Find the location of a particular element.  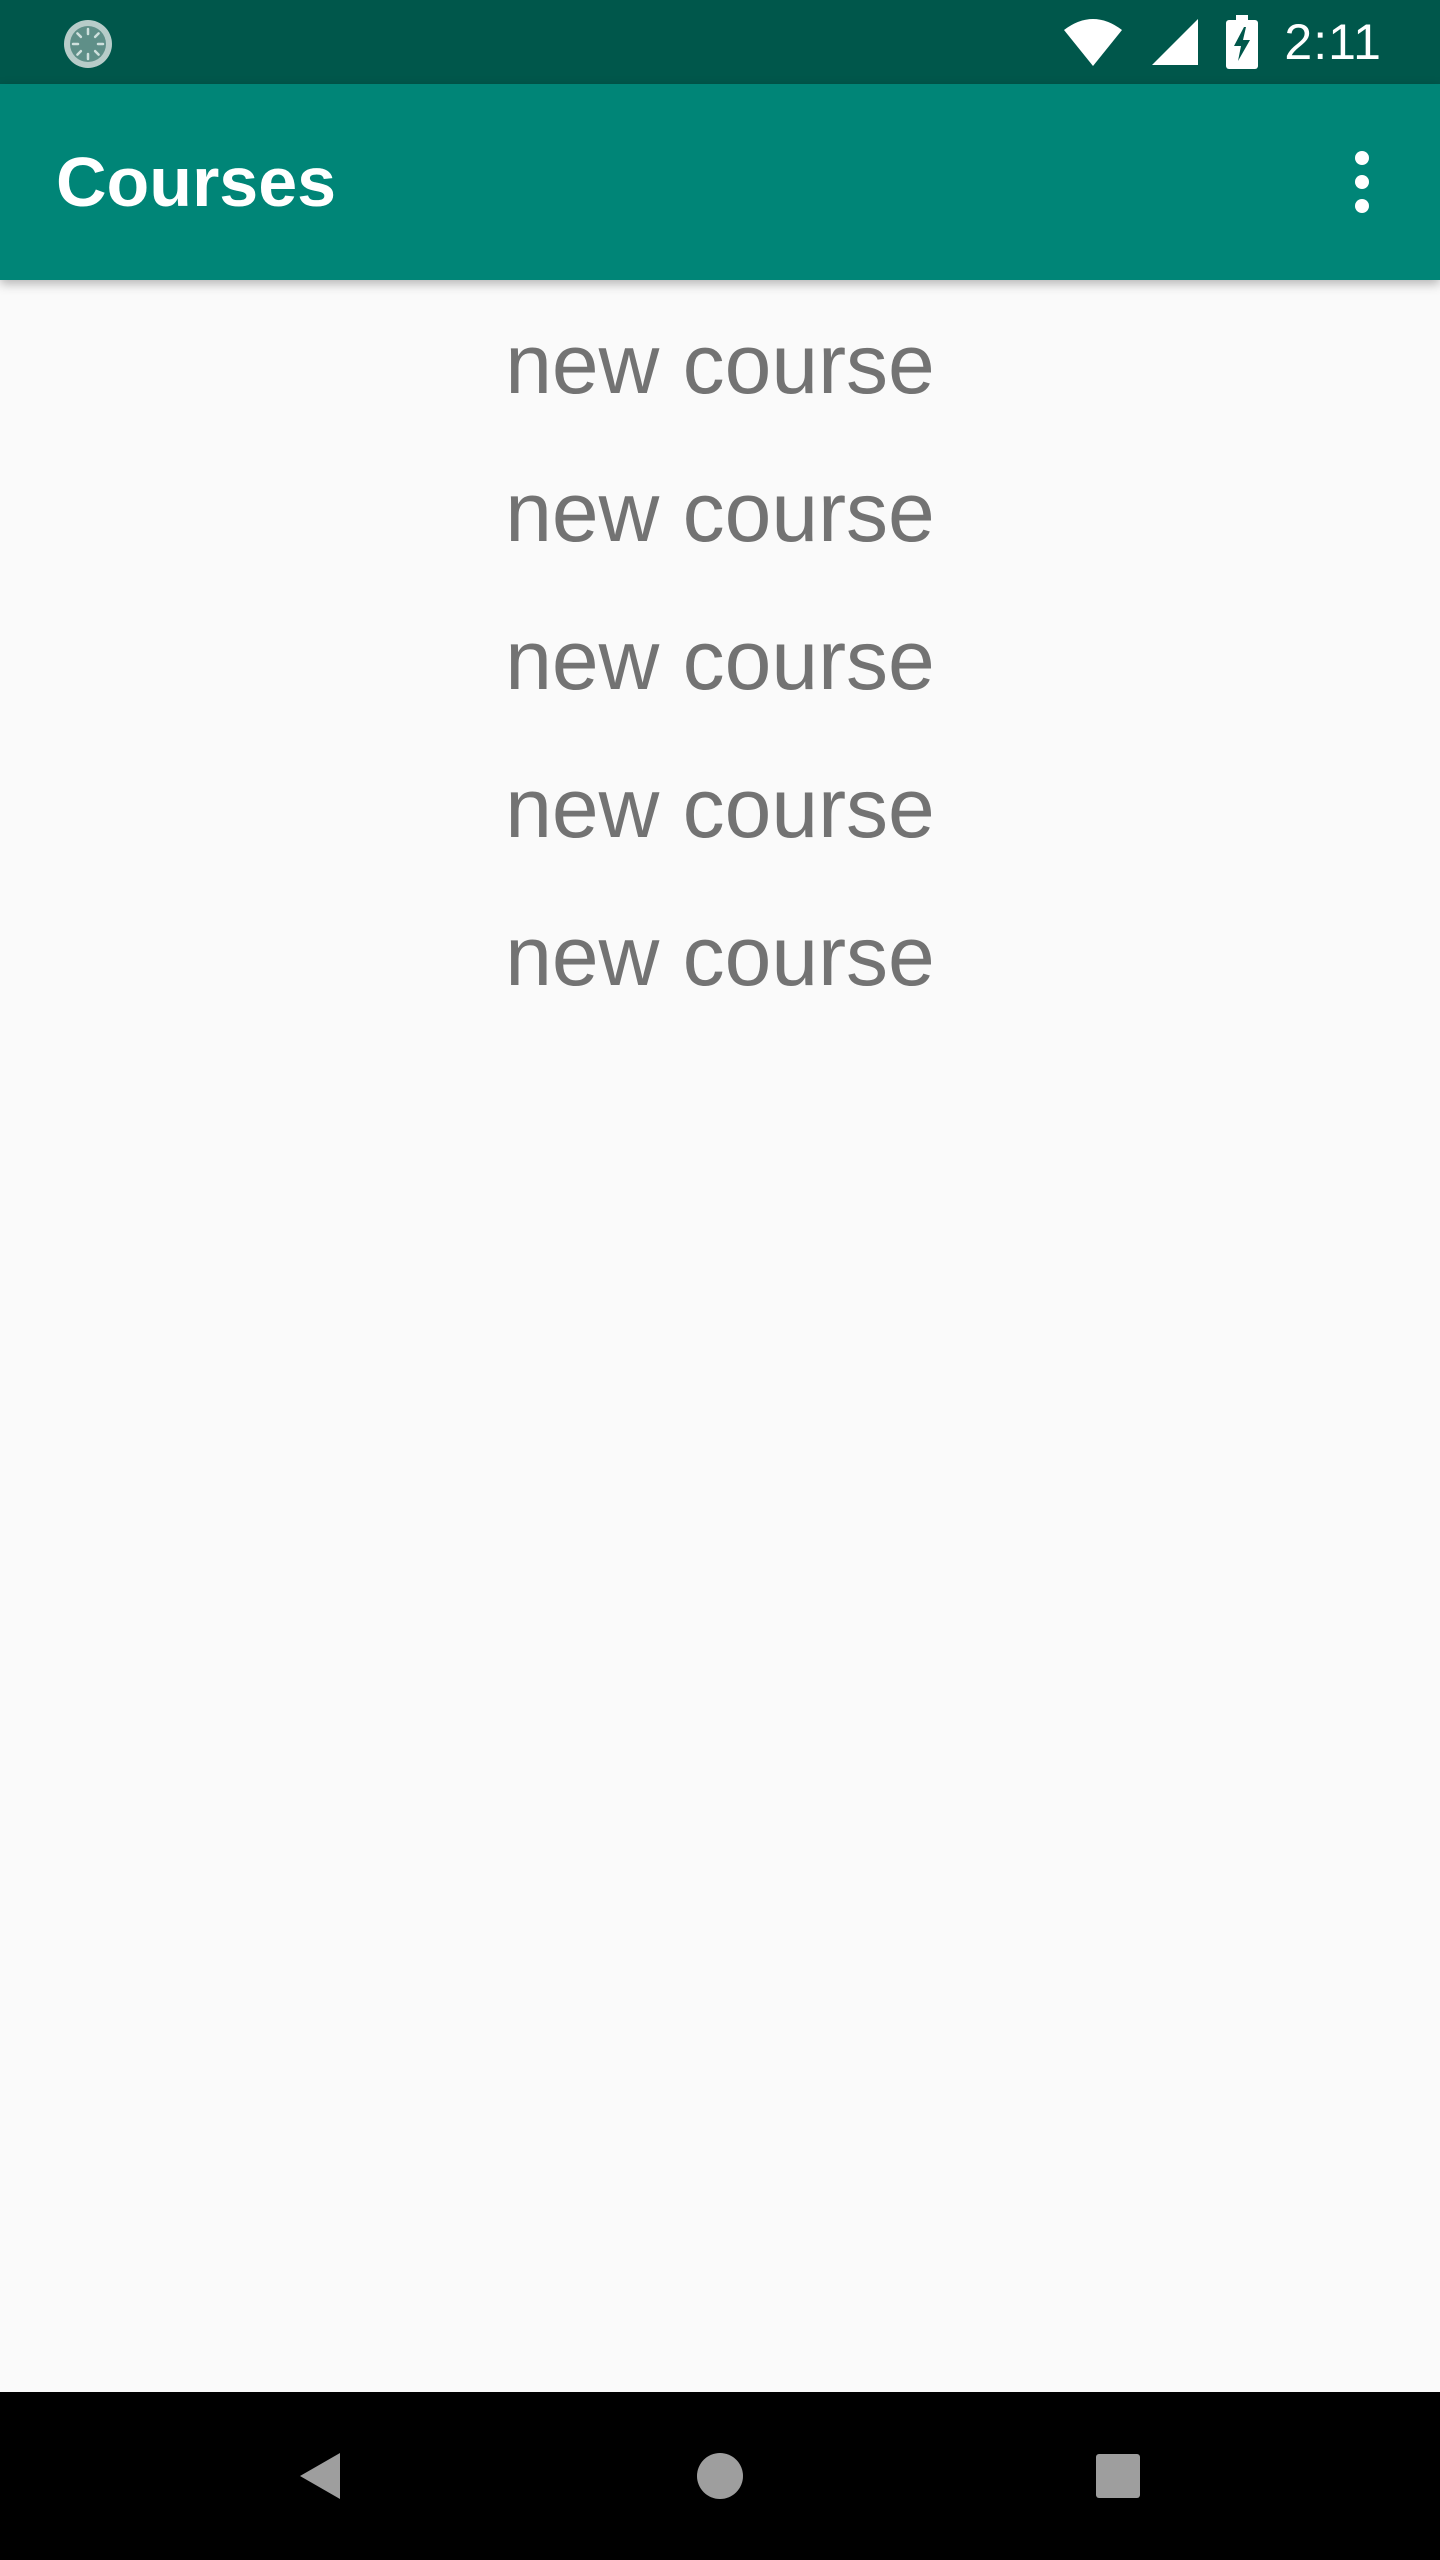

back-icon is located at coordinates (320, 2476).